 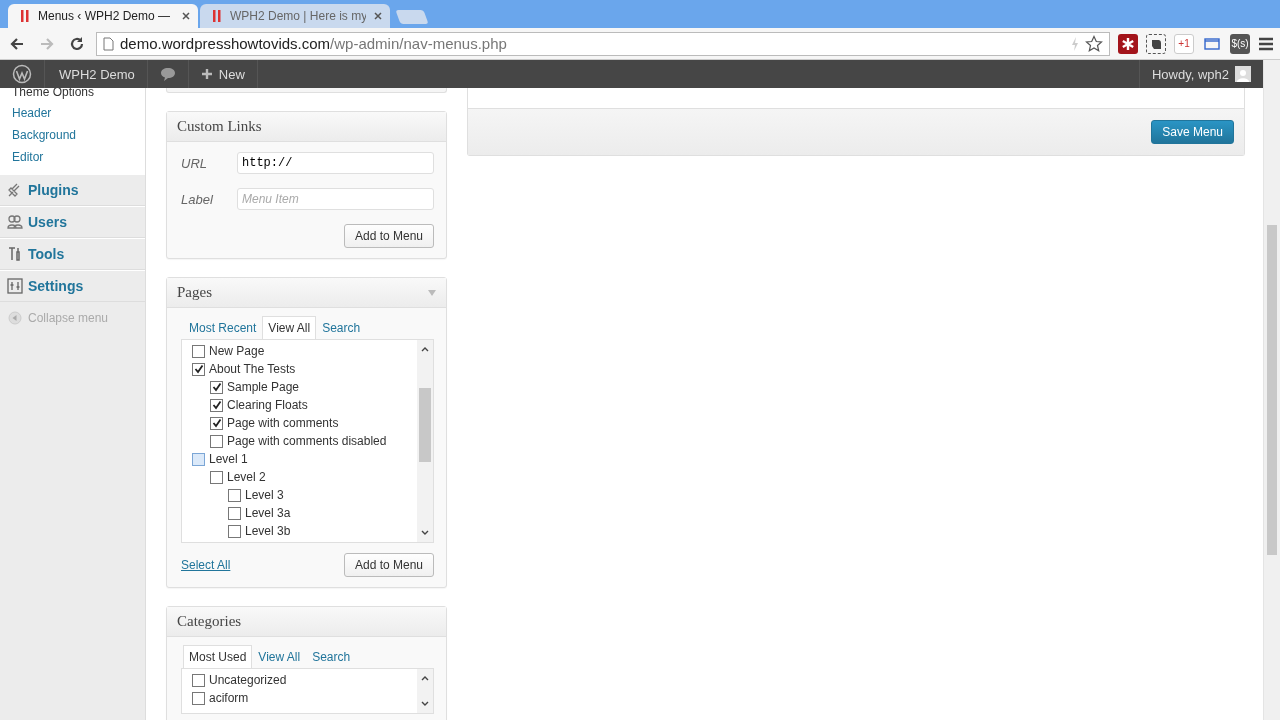 I want to click on sidebar-item: Users, so click(x=72, y=222).